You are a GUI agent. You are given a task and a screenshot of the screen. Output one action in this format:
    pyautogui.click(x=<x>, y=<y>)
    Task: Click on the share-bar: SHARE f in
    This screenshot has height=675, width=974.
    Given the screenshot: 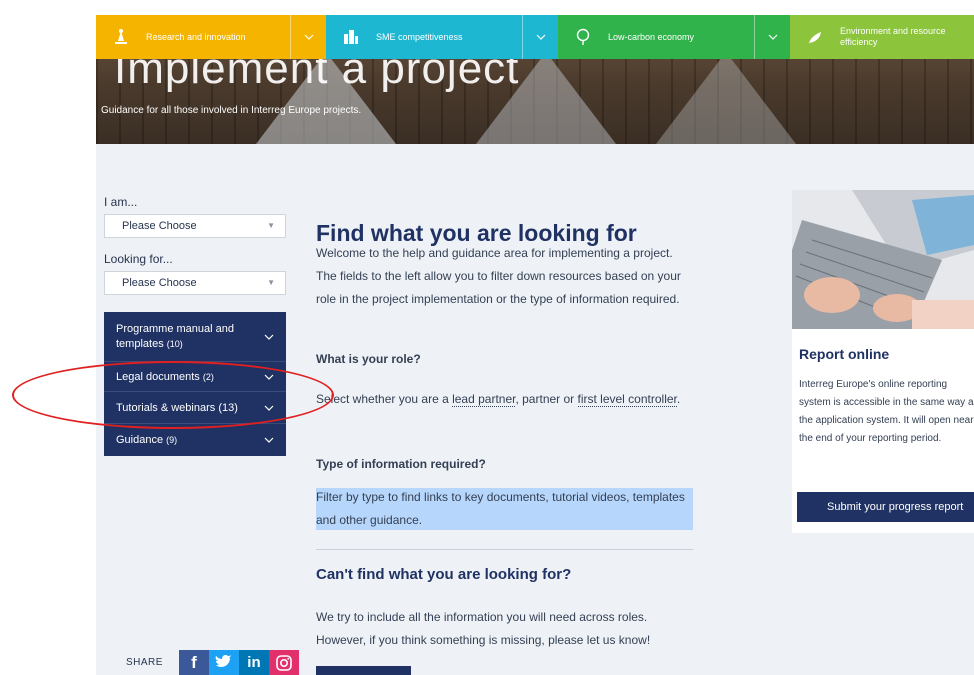 What is the action you would take?
    pyautogui.click(x=197, y=662)
    